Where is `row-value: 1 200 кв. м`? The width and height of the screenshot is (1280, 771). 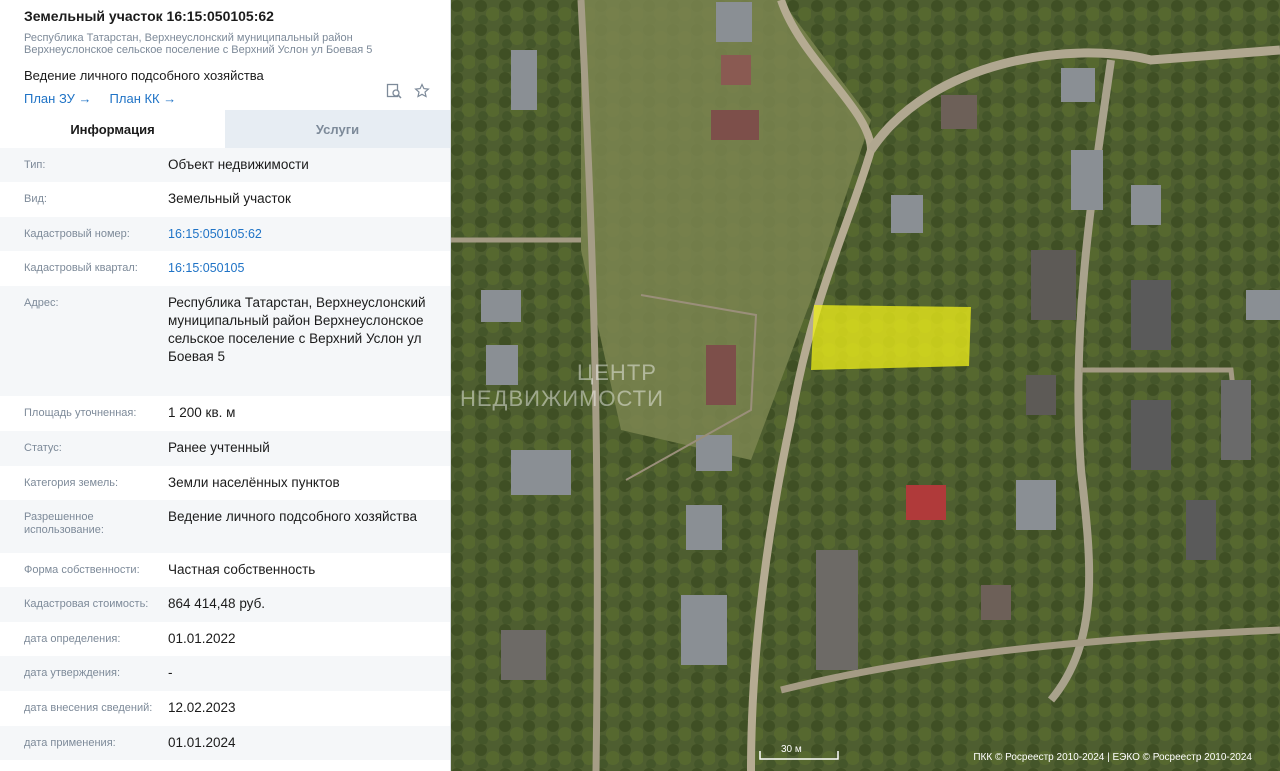
row-value: 1 200 кв. м is located at coordinates (202, 412).